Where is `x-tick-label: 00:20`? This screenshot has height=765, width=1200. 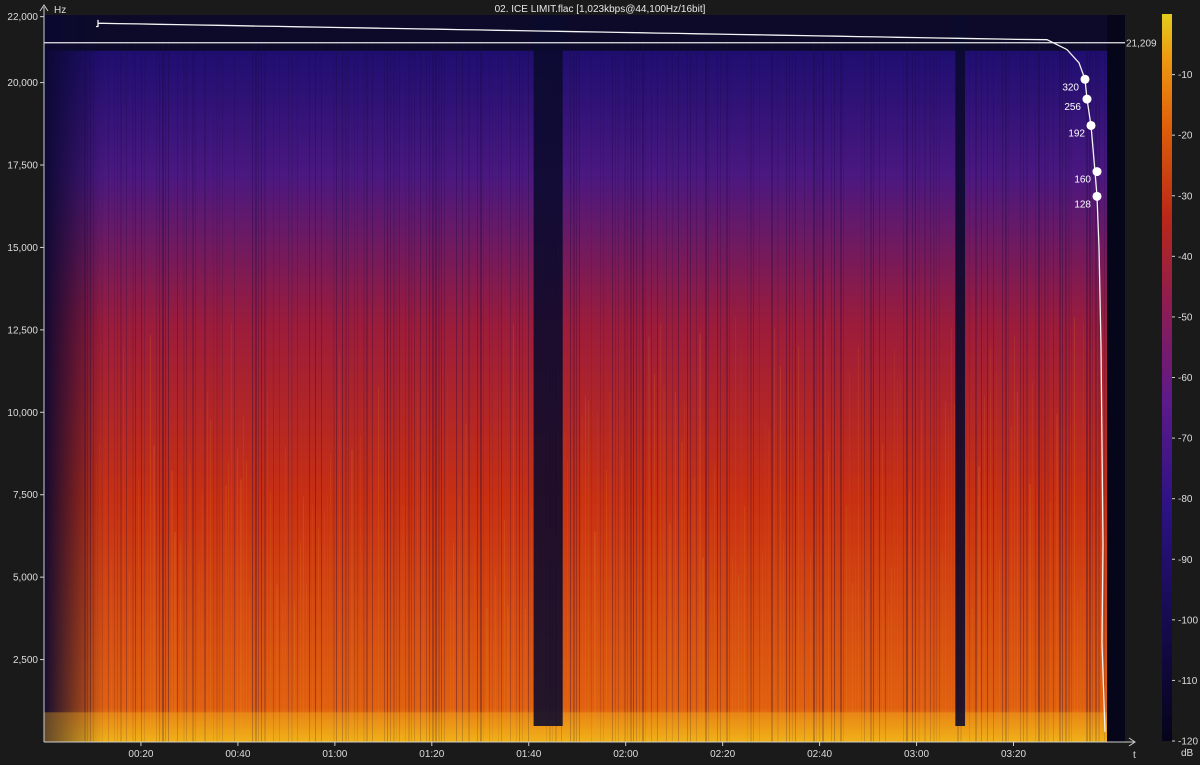 x-tick-label: 00:20 is located at coordinates (140, 754).